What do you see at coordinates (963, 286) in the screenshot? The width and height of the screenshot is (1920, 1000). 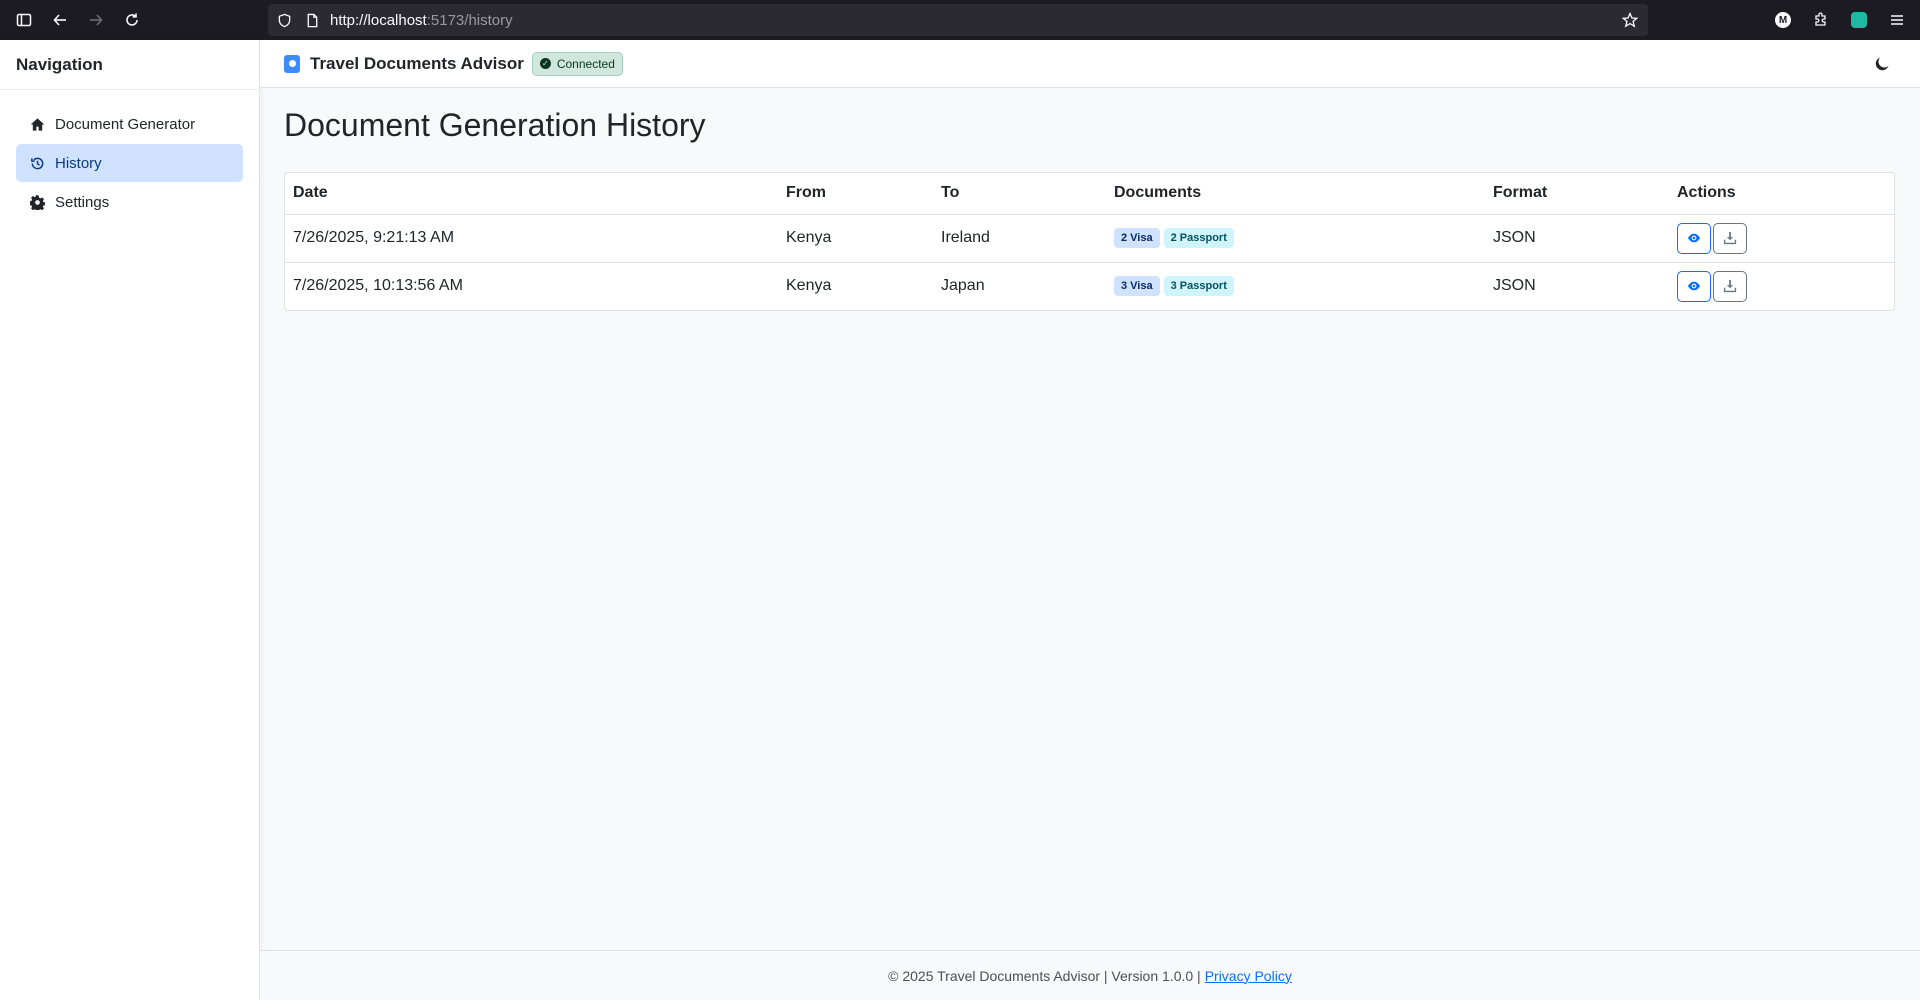 I see `cell-to: Japan` at bounding box center [963, 286].